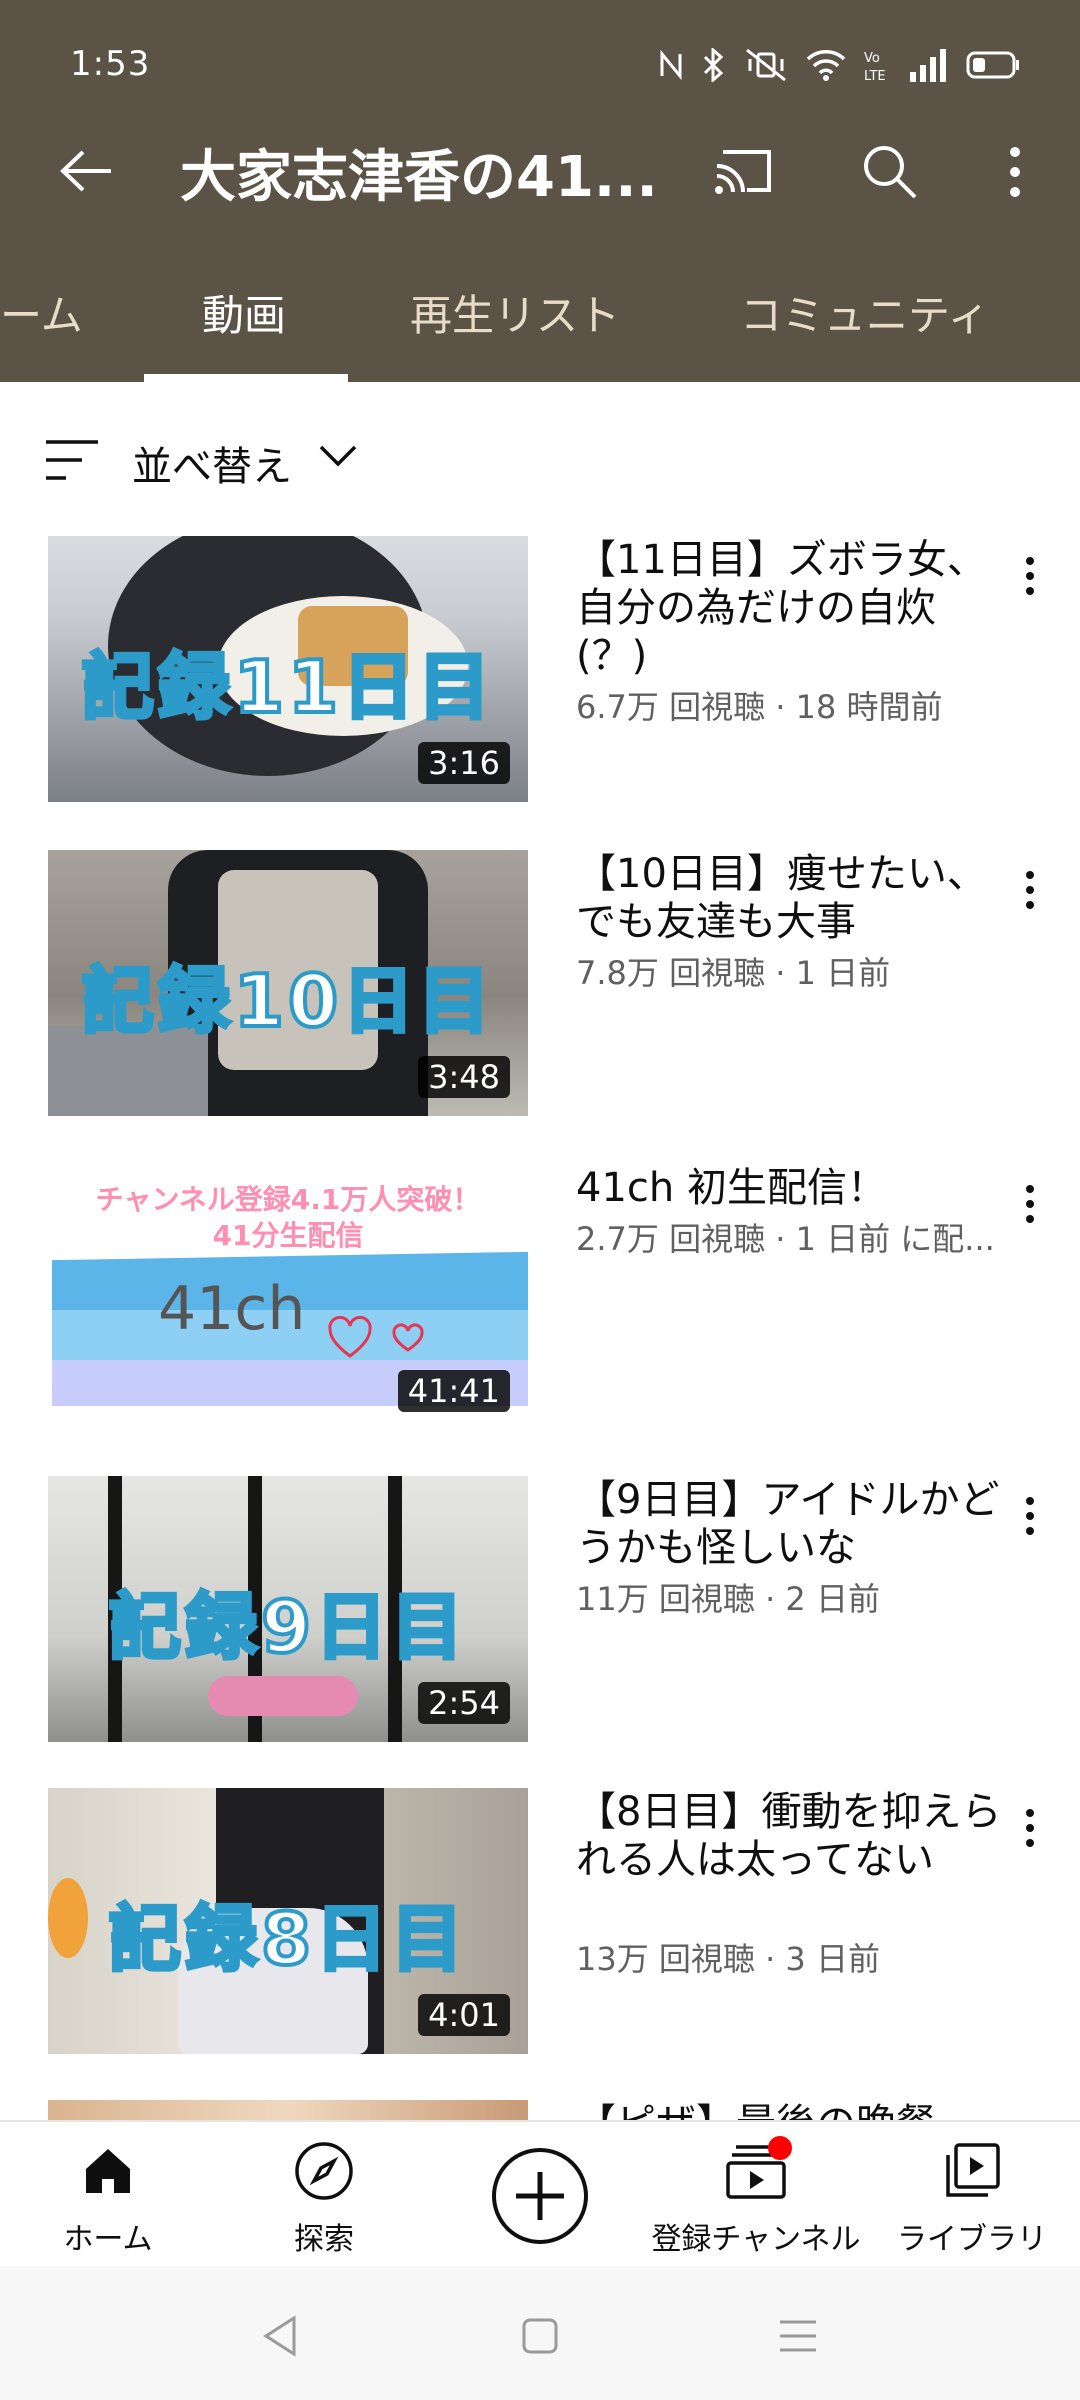 The width and height of the screenshot is (1080, 2400). I want to click on nav-subscriptions: 登録チャンネル, so click(756, 2197).